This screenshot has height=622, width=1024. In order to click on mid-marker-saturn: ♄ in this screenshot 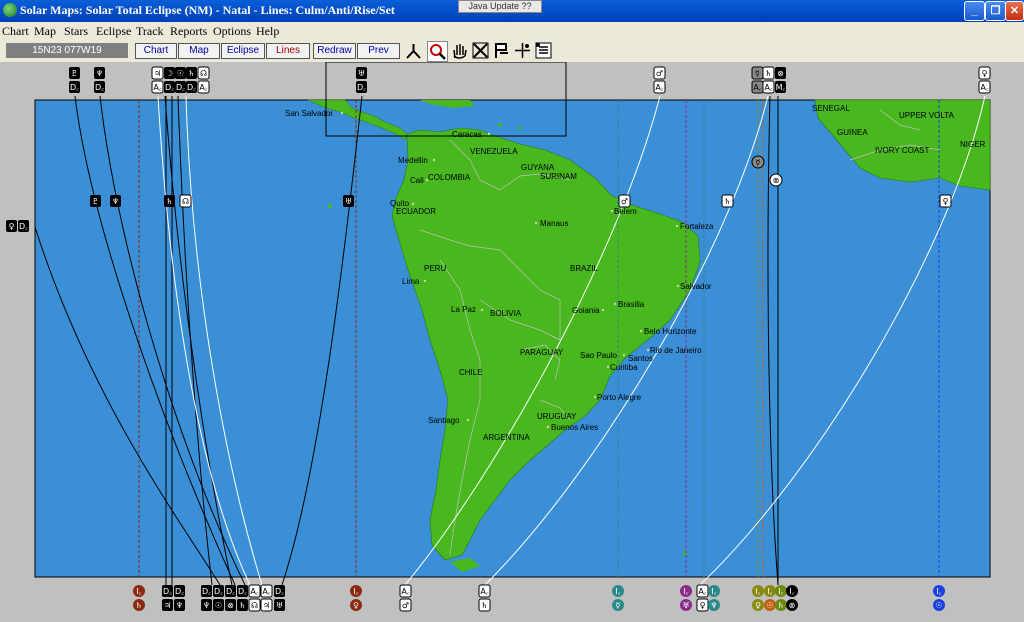, I will do `click(169, 201)`.